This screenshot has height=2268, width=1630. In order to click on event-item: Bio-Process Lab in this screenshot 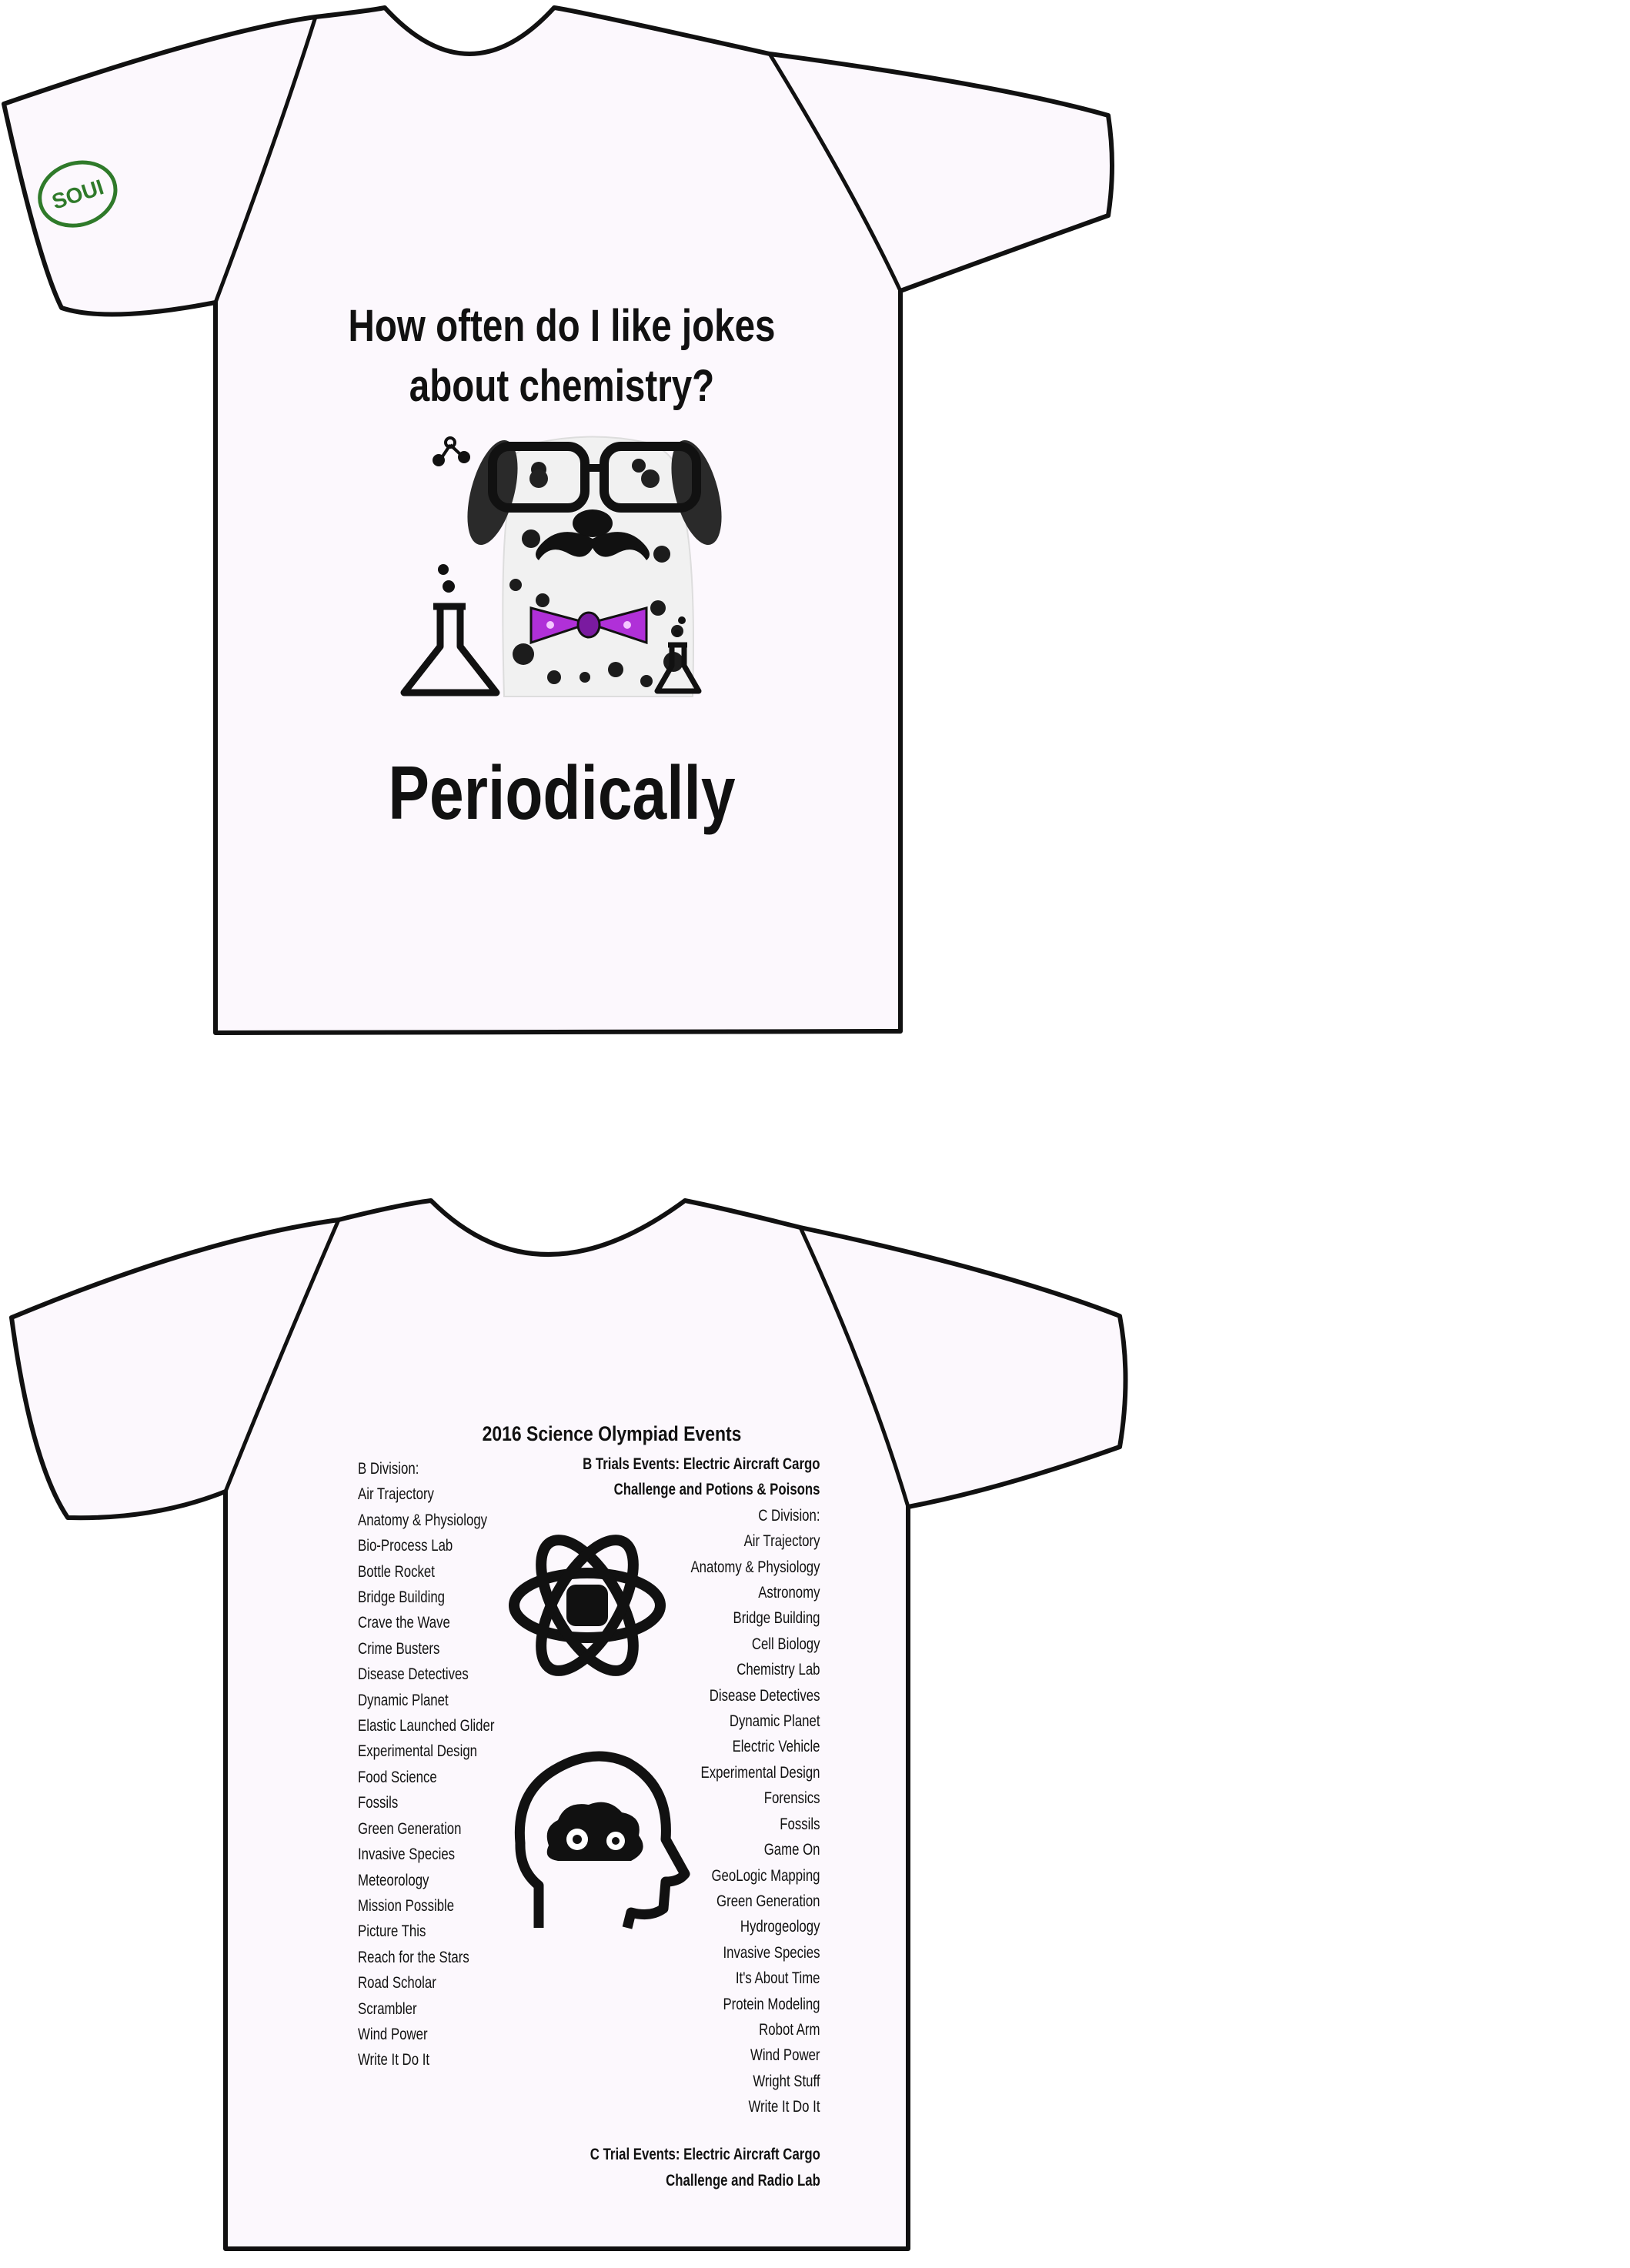, I will do `click(405, 1546)`.